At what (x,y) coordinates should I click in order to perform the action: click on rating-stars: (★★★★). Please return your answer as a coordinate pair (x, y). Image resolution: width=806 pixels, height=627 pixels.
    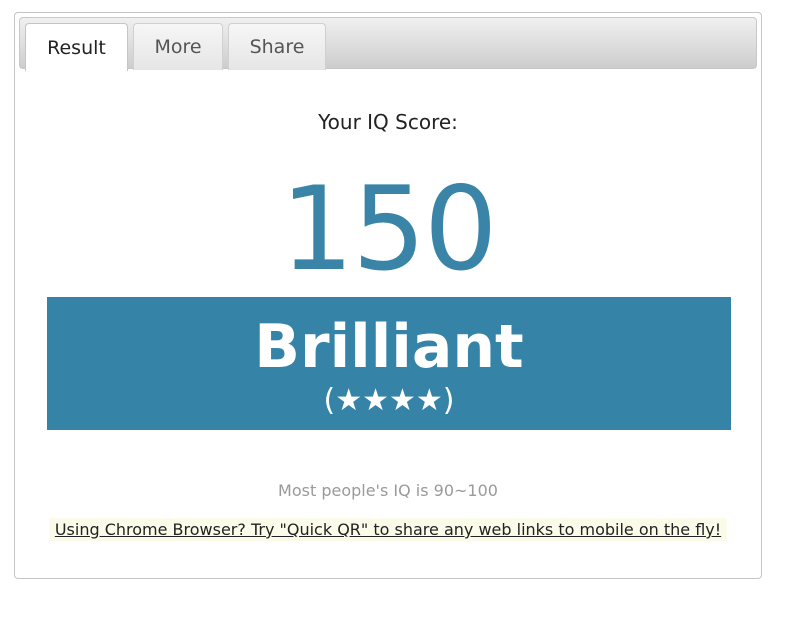
    Looking at the image, I should click on (389, 400).